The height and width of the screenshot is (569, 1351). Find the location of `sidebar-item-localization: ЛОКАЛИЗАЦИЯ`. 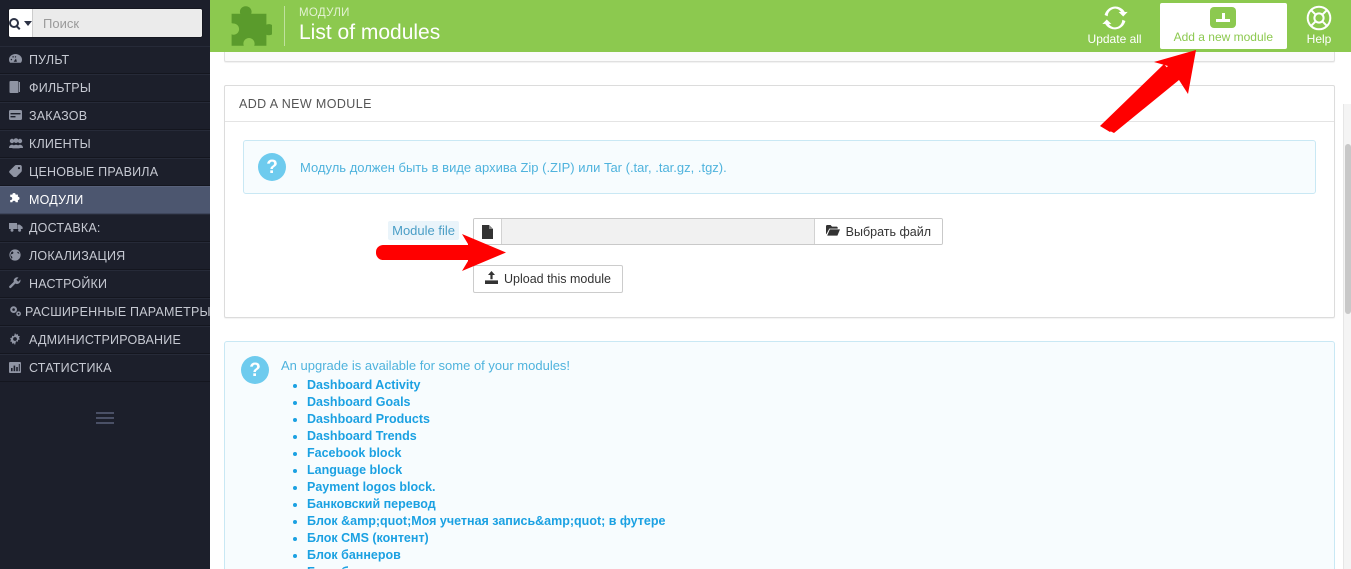

sidebar-item-localization: ЛОКАЛИЗАЦИЯ is located at coordinates (105, 256).